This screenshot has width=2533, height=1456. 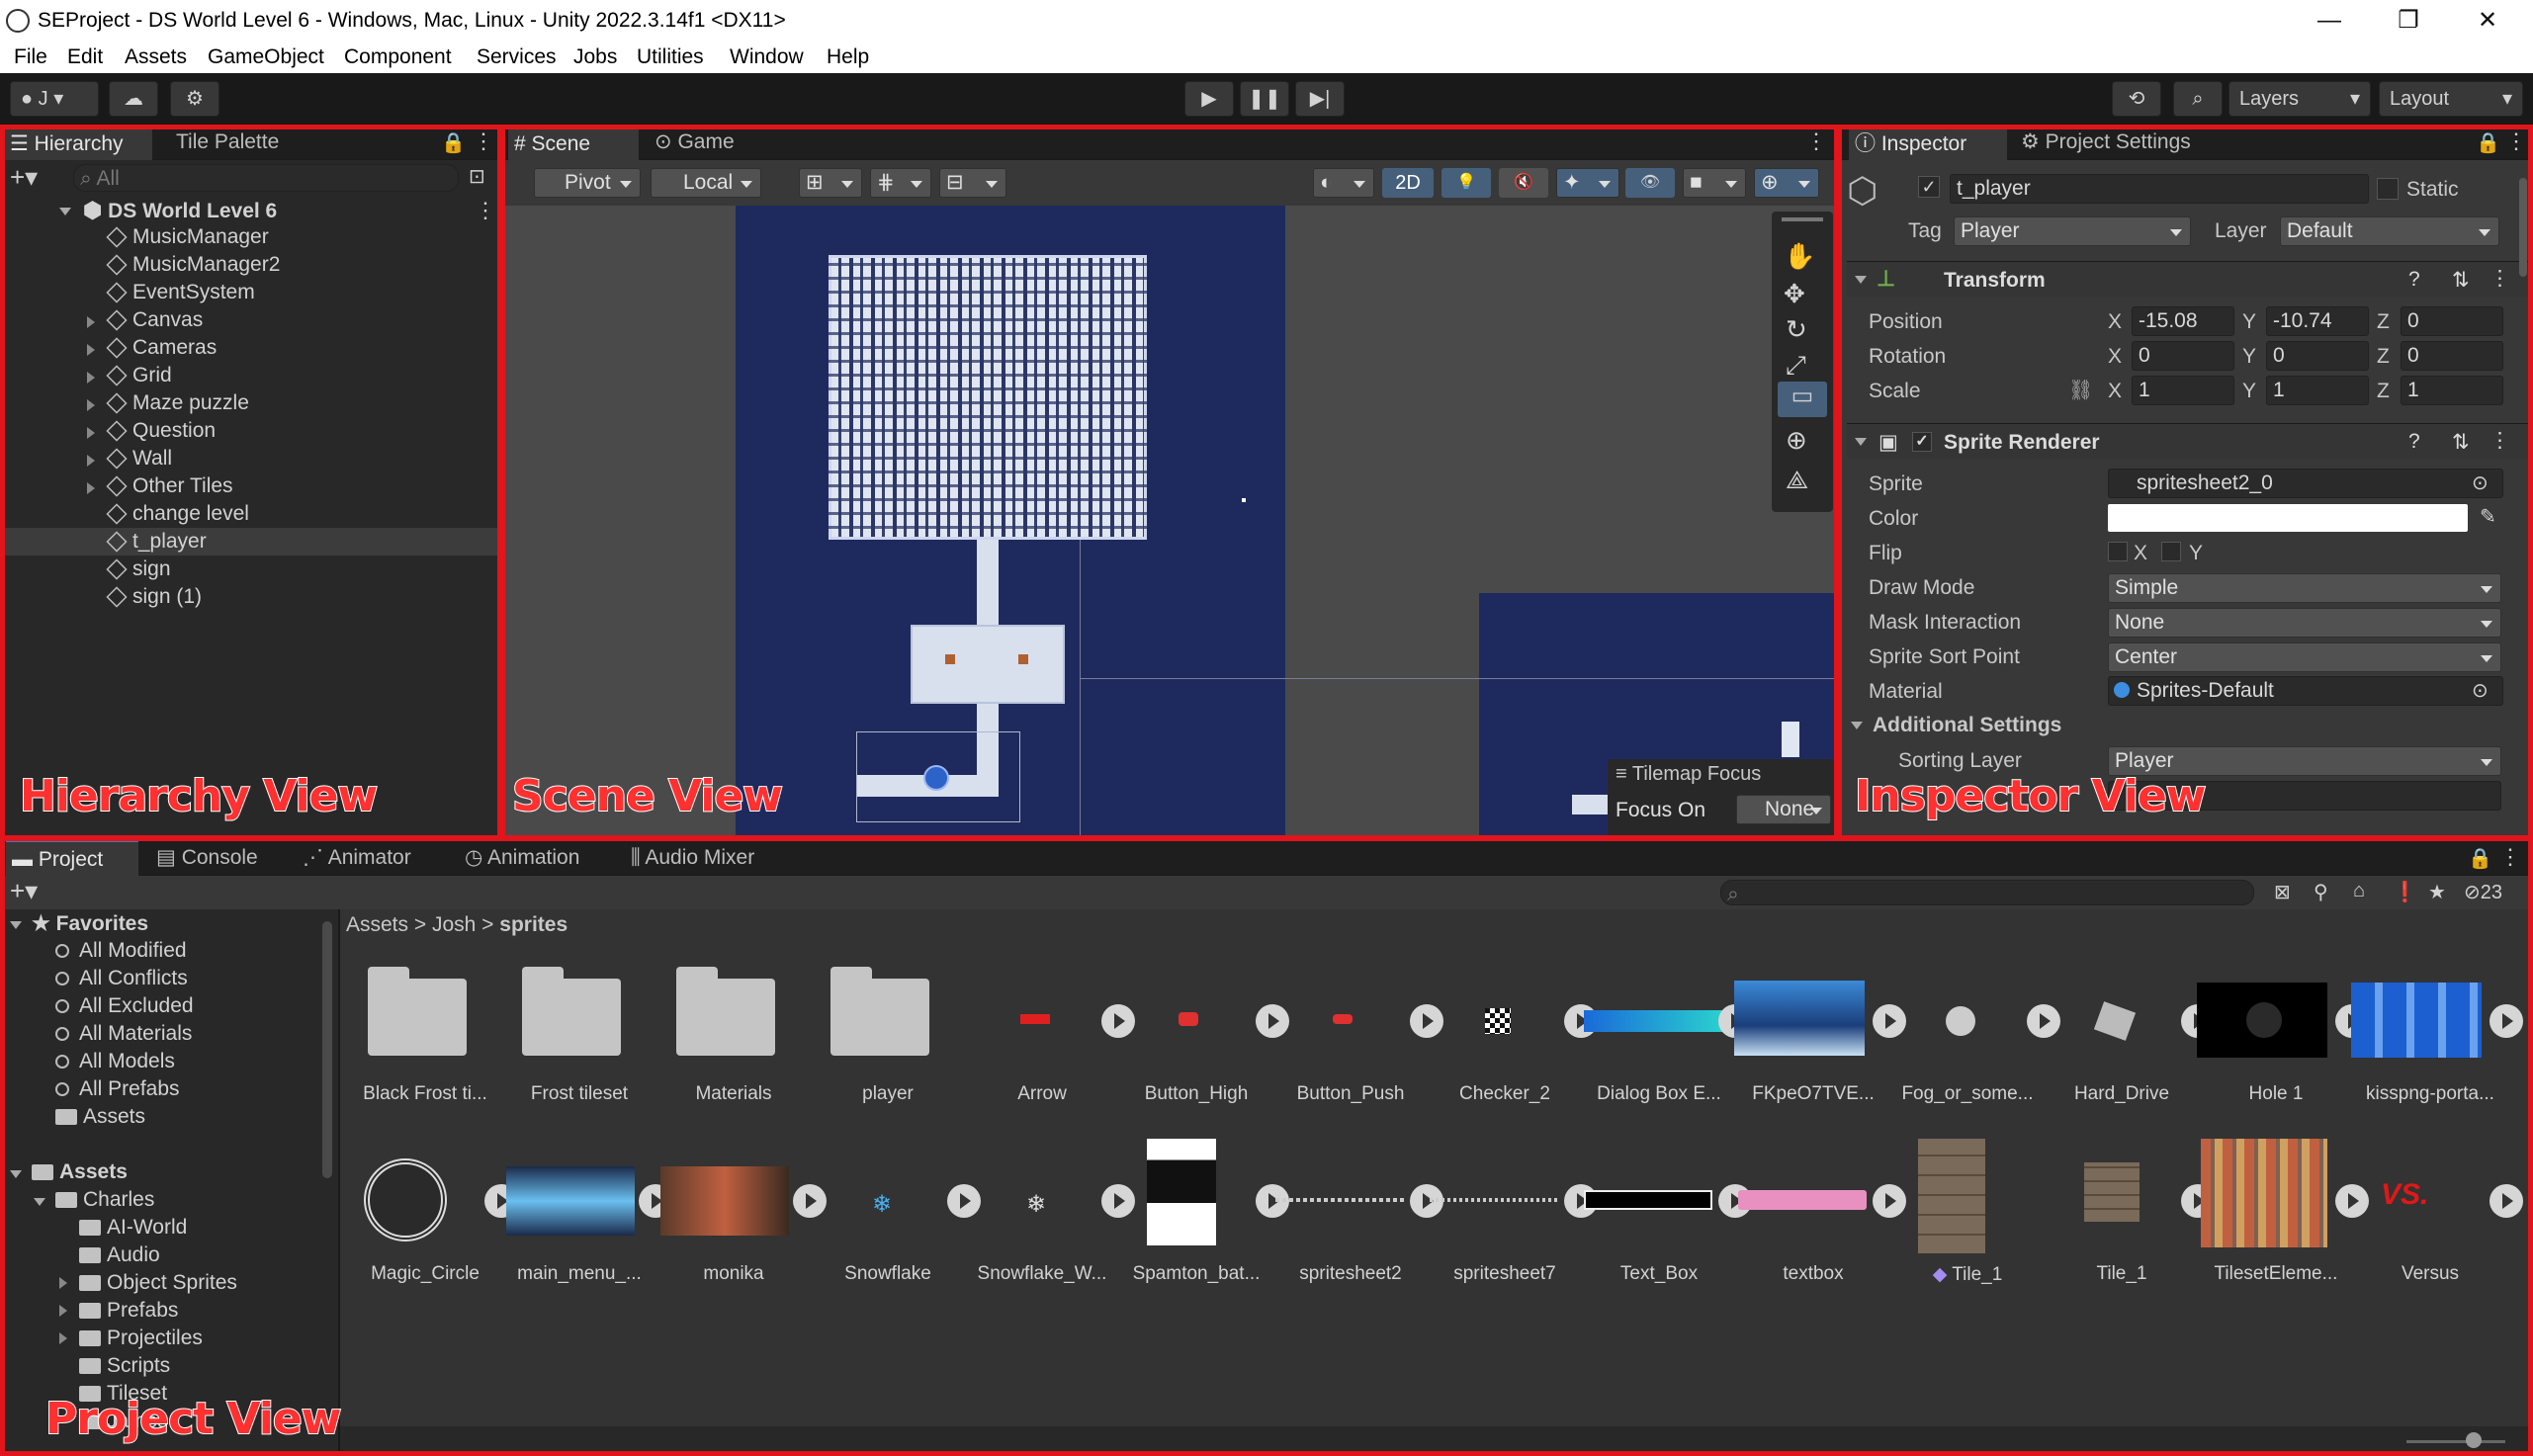 I want to click on asset-sprite: Hole 1, so click(x=2283, y=1033).